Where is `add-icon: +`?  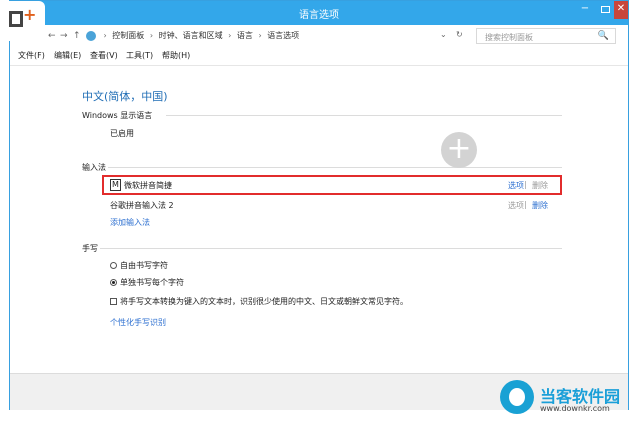
add-icon: + is located at coordinates (30, 14).